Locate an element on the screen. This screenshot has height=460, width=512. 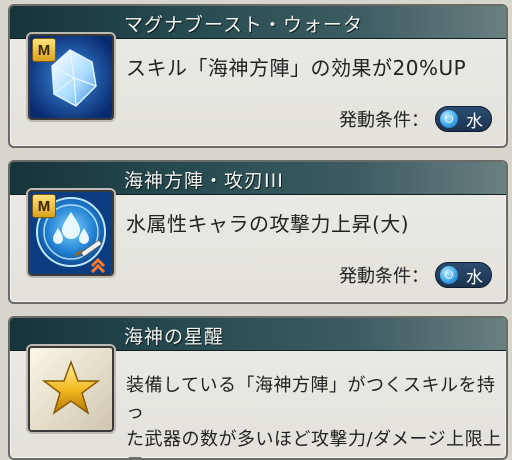
ice-crystal-icon: M is located at coordinates (71, 77).